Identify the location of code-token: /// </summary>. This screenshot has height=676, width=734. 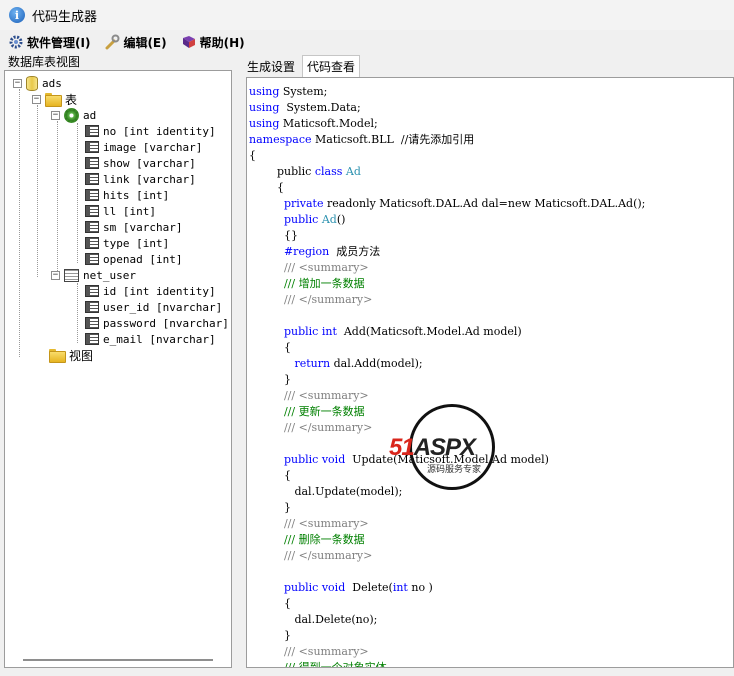
(328, 555).